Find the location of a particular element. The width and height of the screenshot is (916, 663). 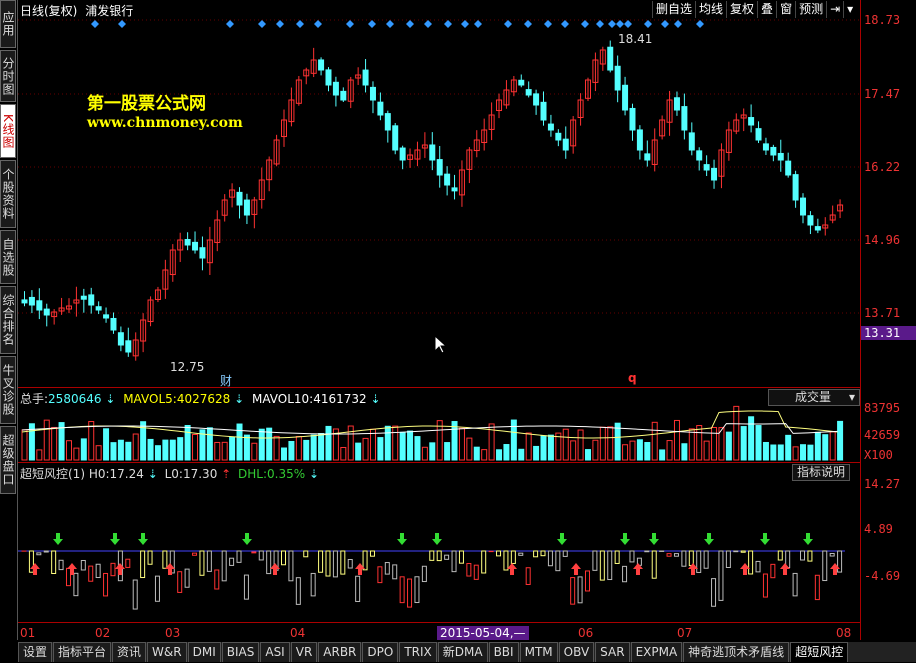

high-price-label: 18.41 is located at coordinates (635, 39).